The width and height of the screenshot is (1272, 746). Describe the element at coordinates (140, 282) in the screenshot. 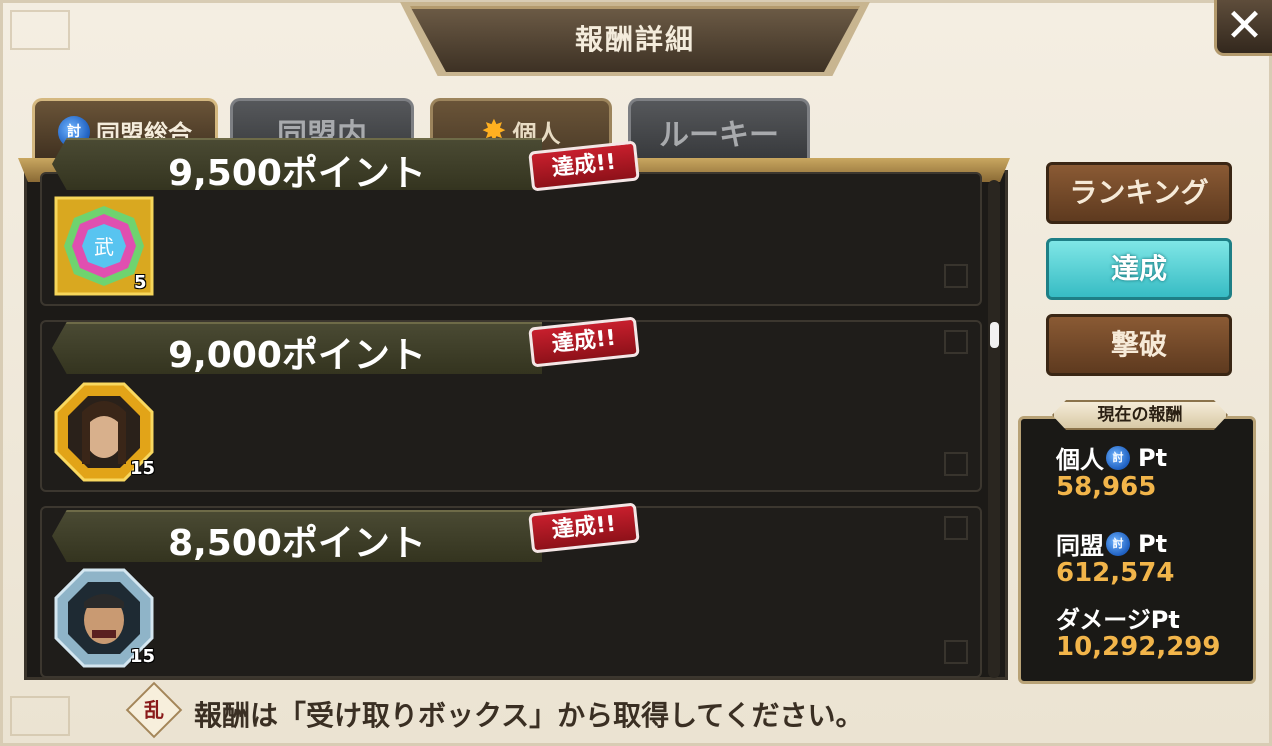

I see `item-count: 5` at that location.